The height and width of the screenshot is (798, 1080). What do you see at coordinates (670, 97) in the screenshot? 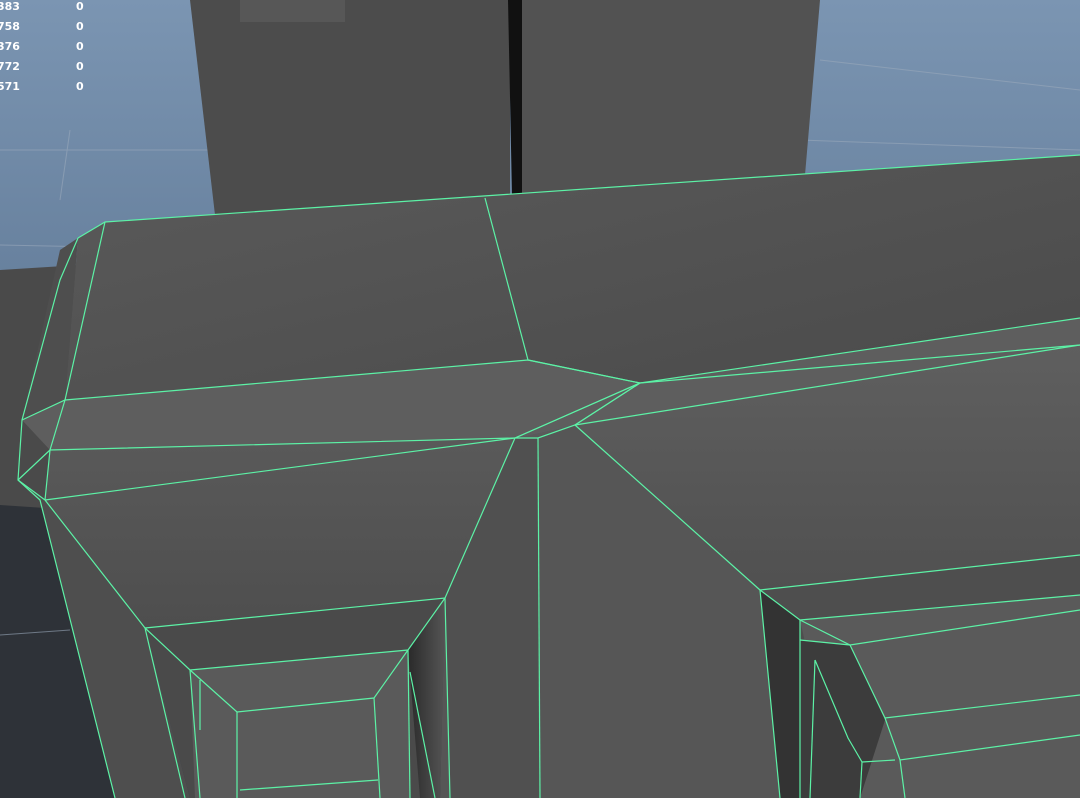
I see `background-box-right` at bounding box center [670, 97].